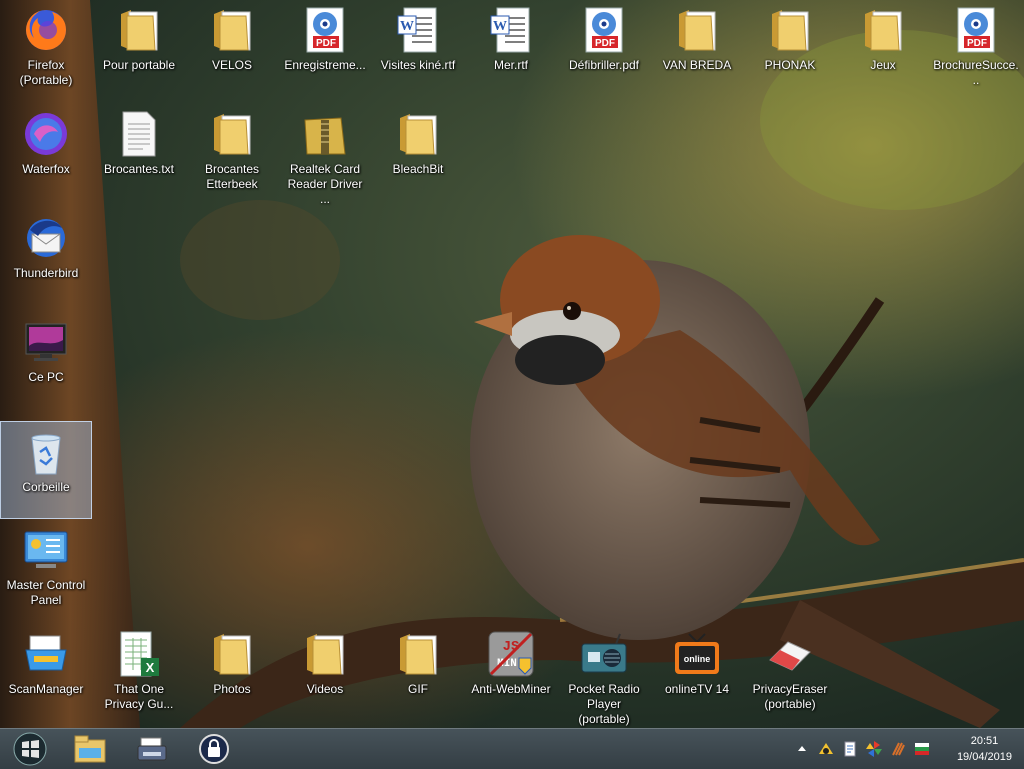 The width and height of the screenshot is (1024, 769). I want to click on desktop-icon-van-breda: VAN BREDA, so click(697, 49).